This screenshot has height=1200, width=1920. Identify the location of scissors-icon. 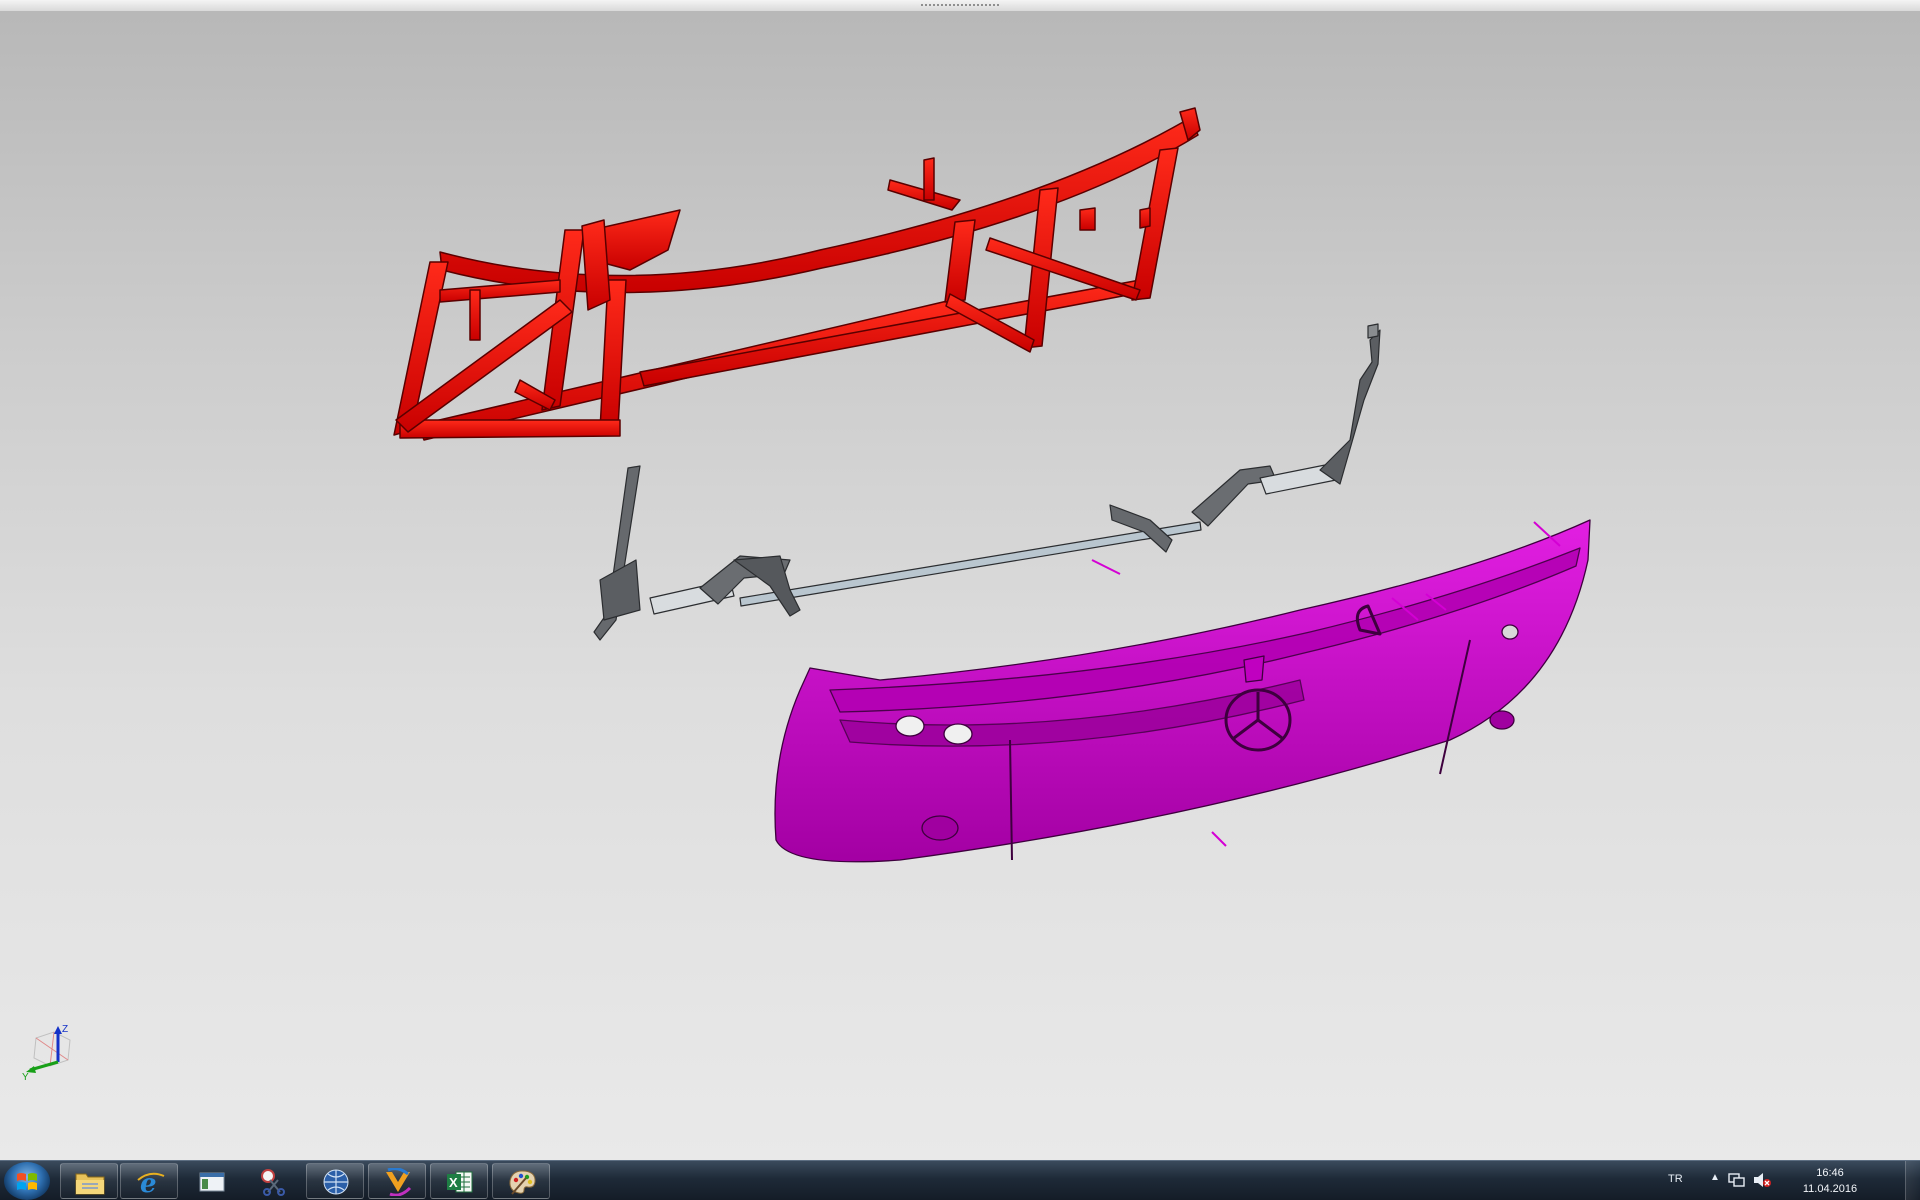
(273, 1182).